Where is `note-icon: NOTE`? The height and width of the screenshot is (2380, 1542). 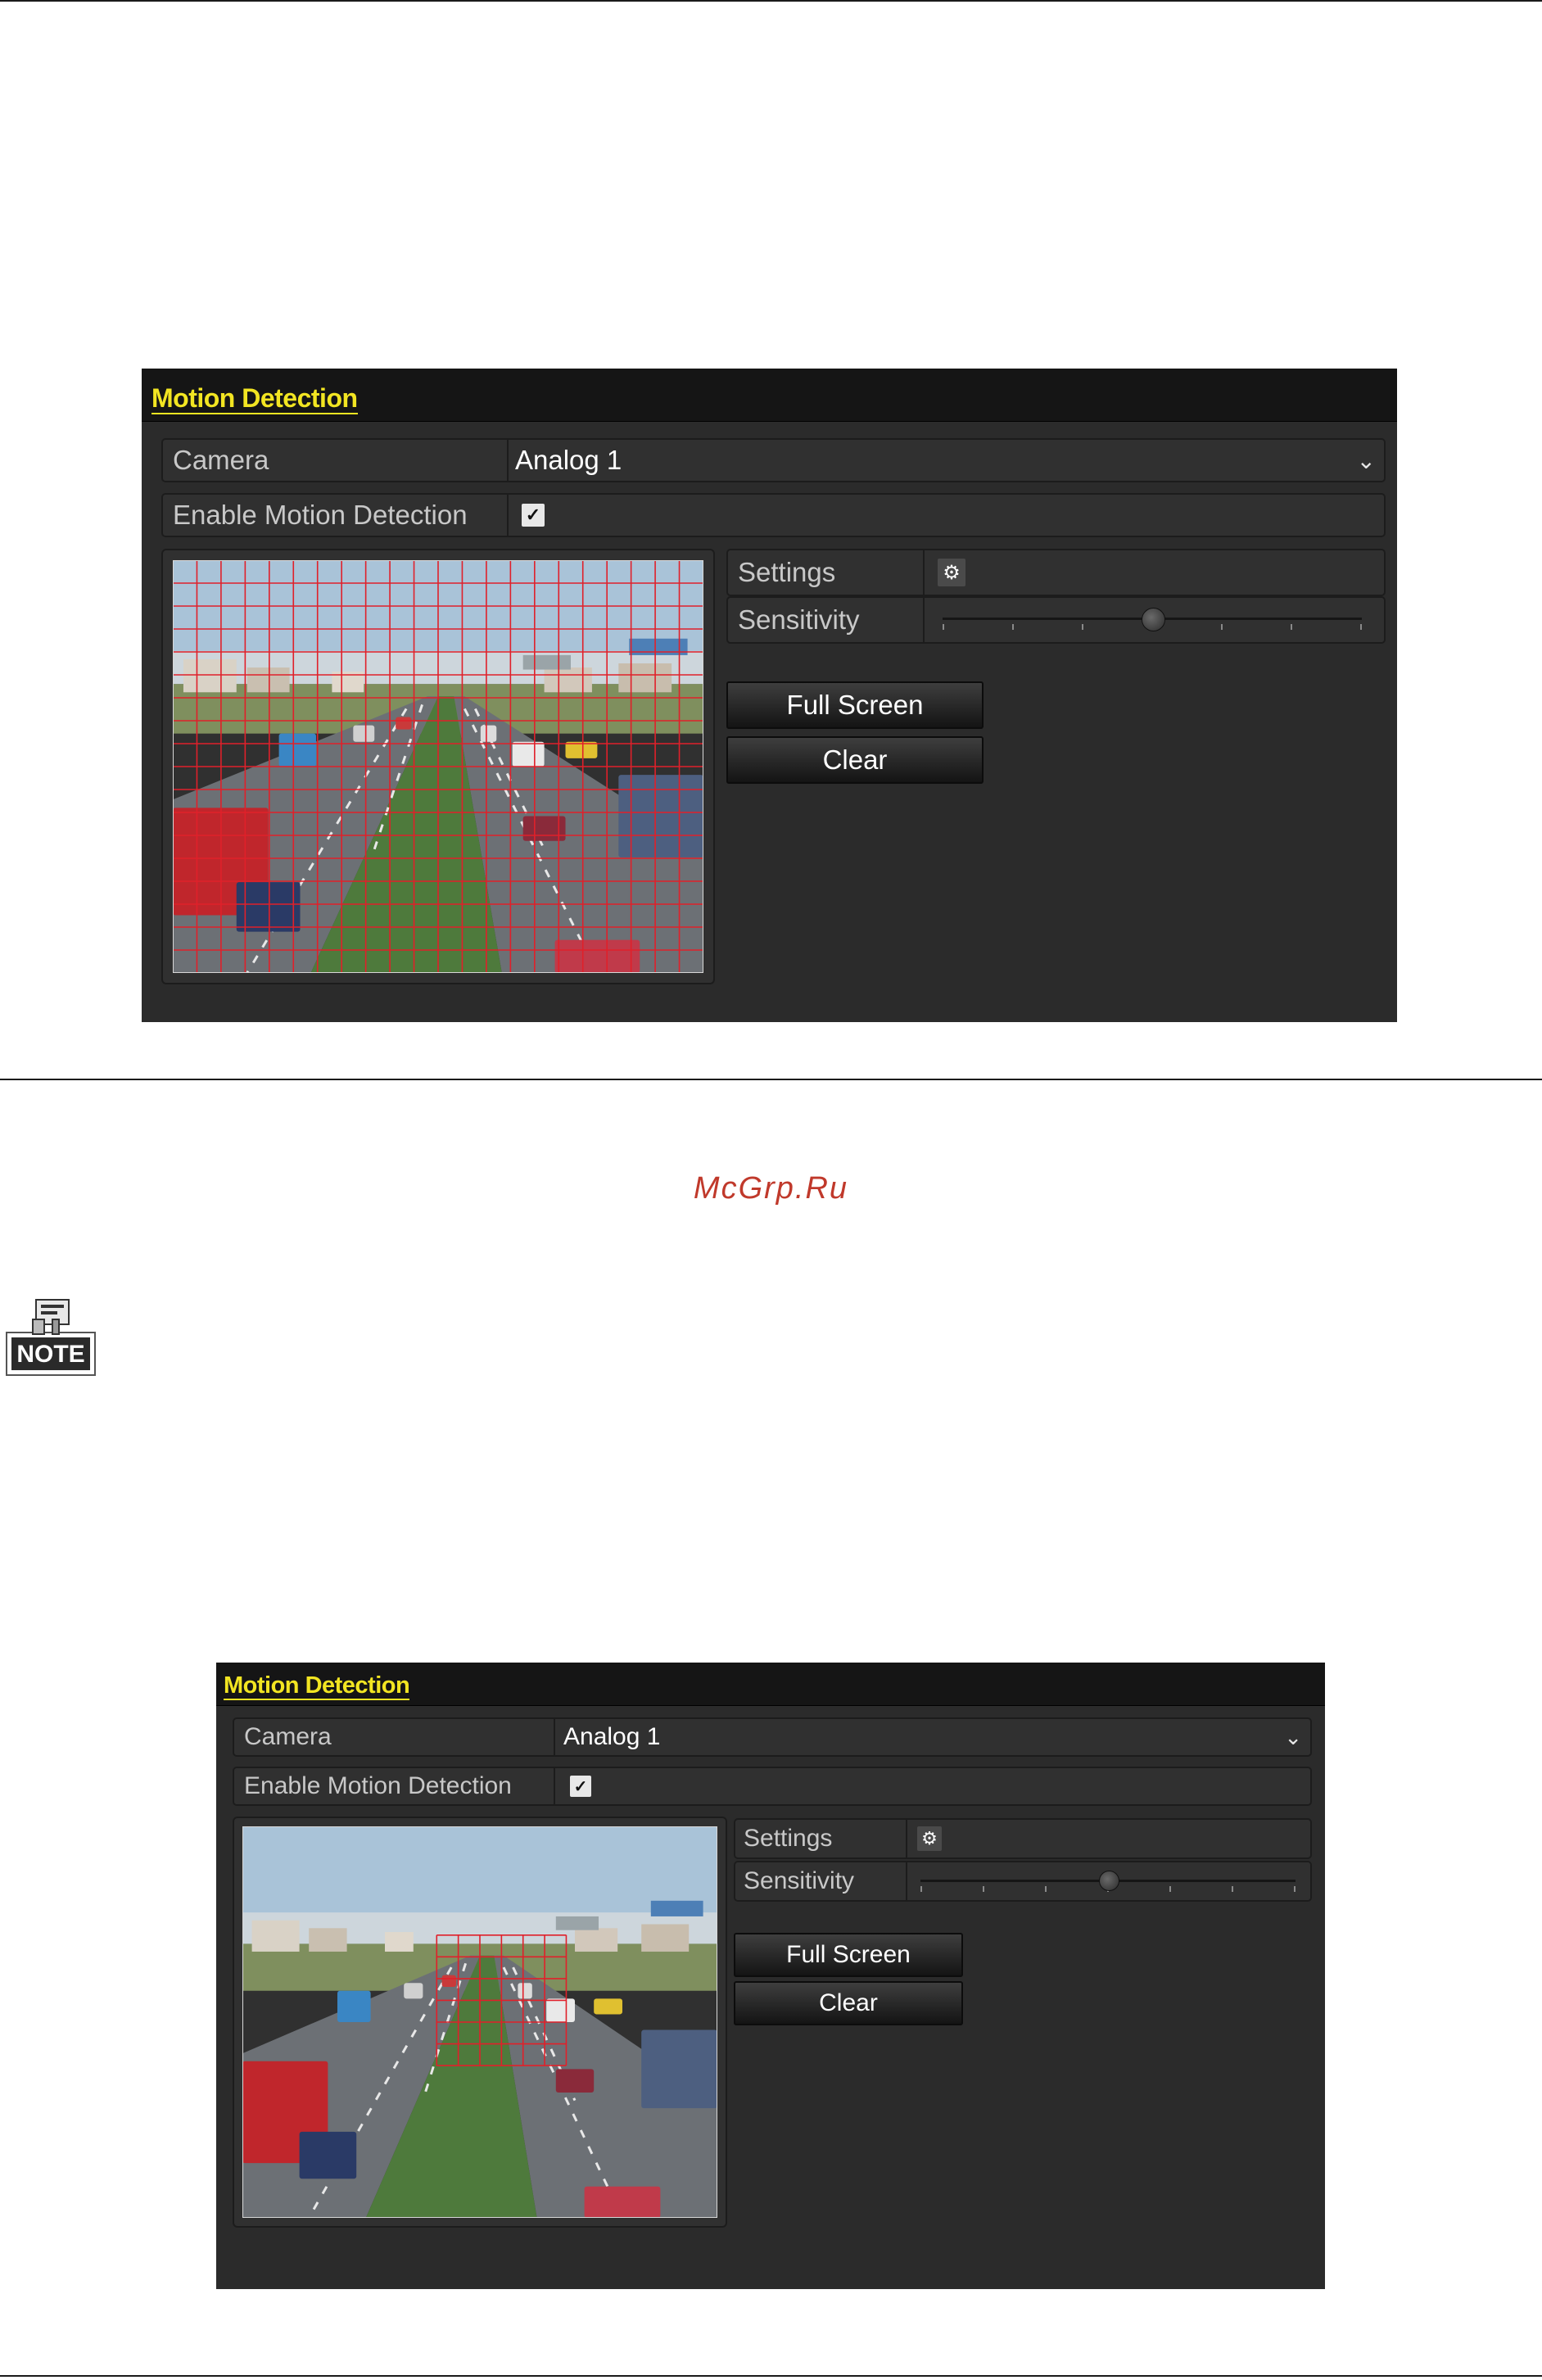 note-icon: NOTE is located at coordinates (51, 1338).